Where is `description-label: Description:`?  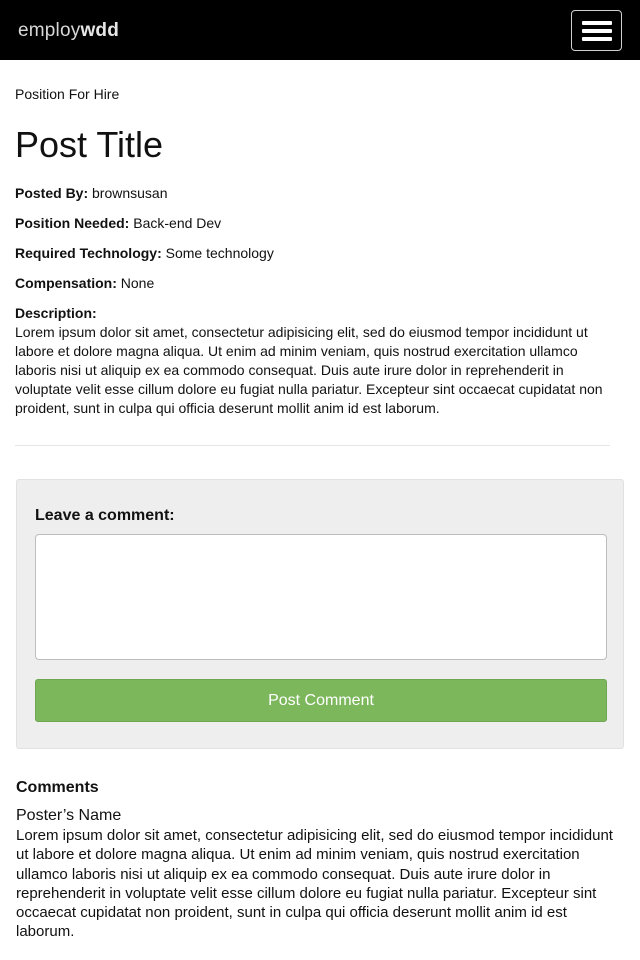 description-label: Description: is located at coordinates (56, 313).